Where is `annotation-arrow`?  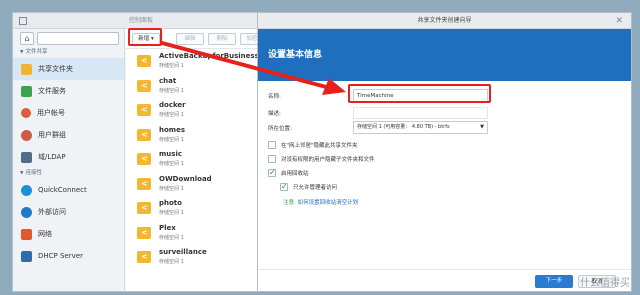 annotation-arrow is located at coordinates (253, 68).